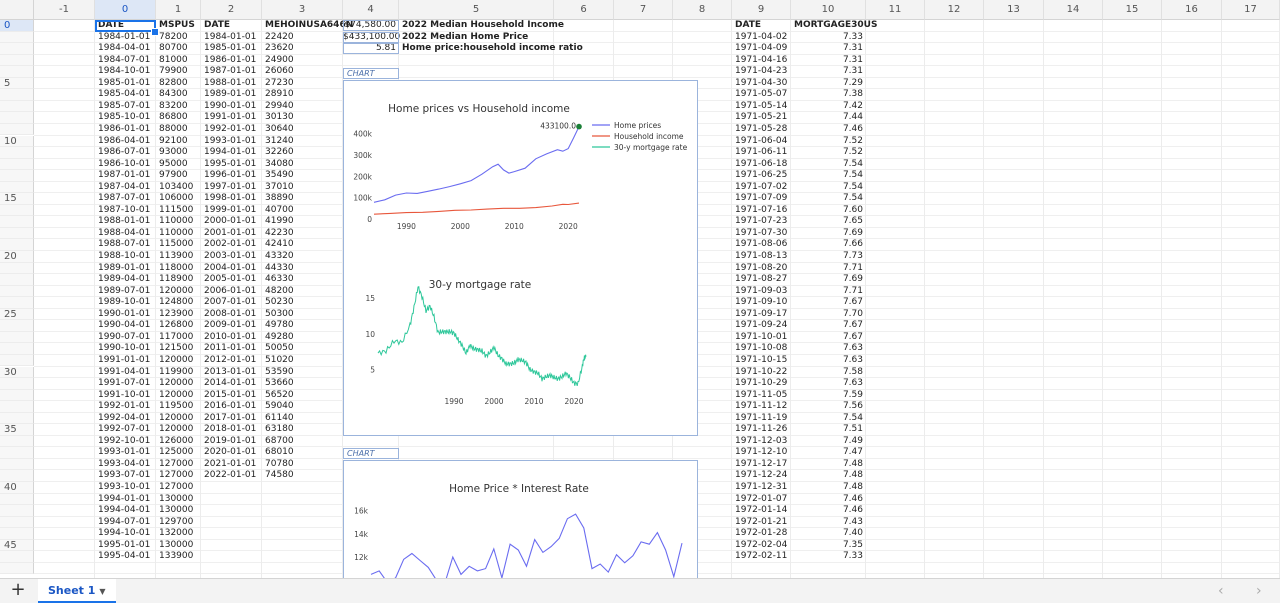  What do you see at coordinates (178, 534) in the screenshot?
I see `value-cell: 132000` at bounding box center [178, 534].